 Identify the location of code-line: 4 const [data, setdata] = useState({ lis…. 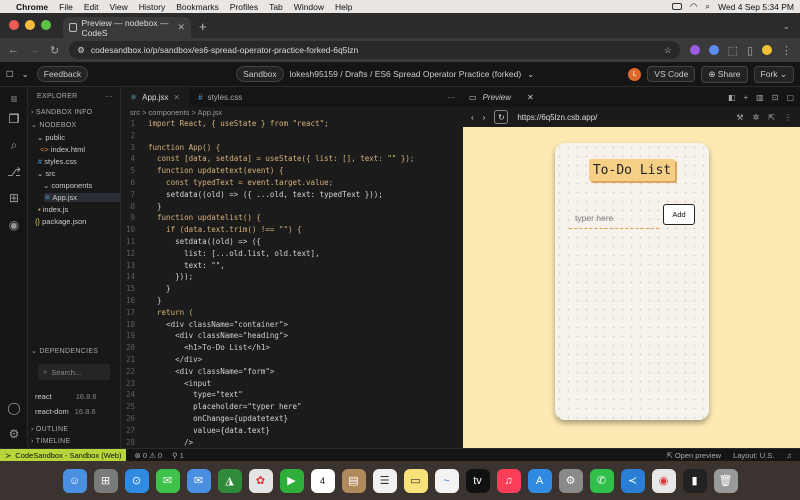
(292, 159).